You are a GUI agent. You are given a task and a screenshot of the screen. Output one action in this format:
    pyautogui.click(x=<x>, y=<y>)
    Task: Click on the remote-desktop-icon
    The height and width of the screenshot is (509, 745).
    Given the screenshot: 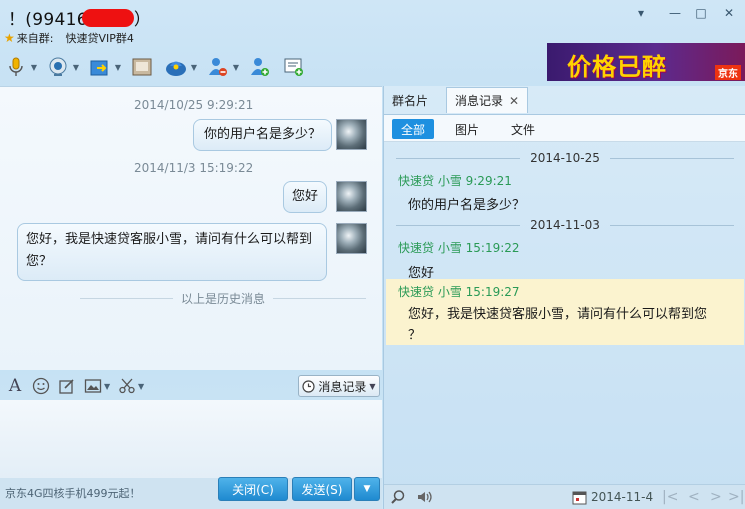 What is the action you would take?
    pyautogui.click(x=142, y=67)
    